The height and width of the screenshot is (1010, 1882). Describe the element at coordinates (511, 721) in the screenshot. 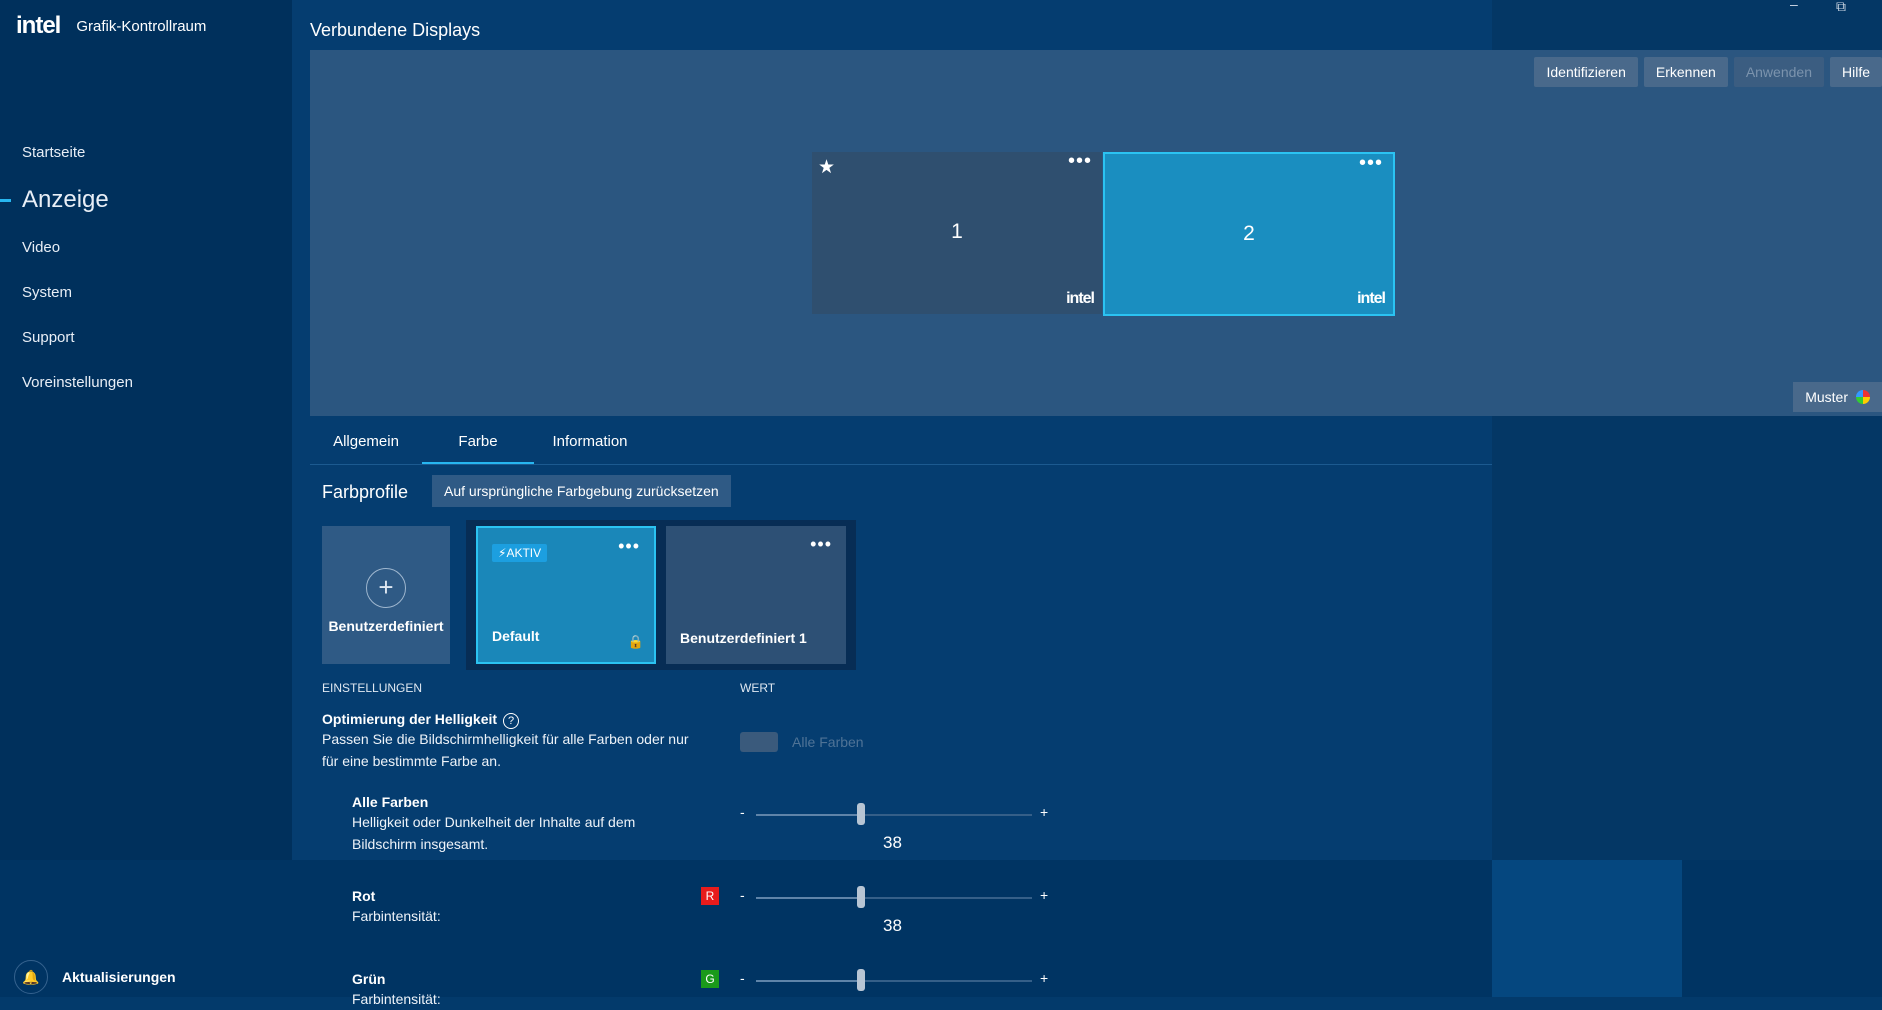

I see `help-icon: ?` at that location.